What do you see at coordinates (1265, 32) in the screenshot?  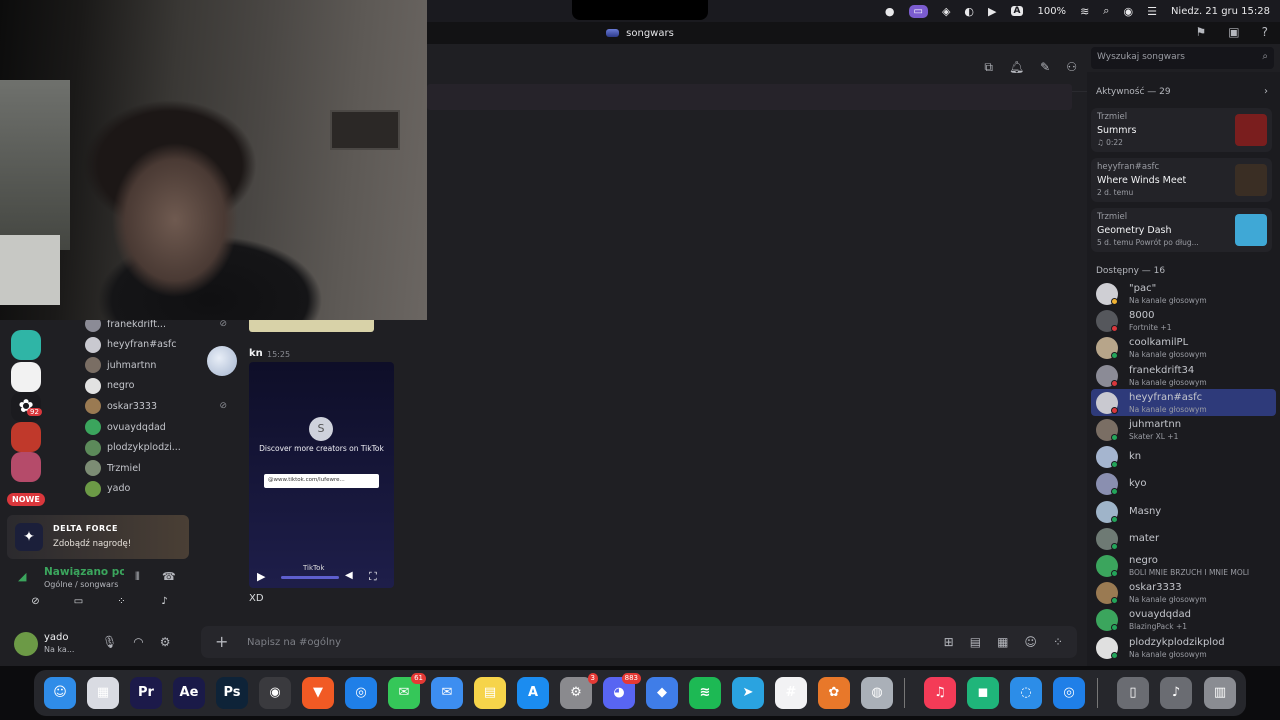 I see `help-icon: ?` at bounding box center [1265, 32].